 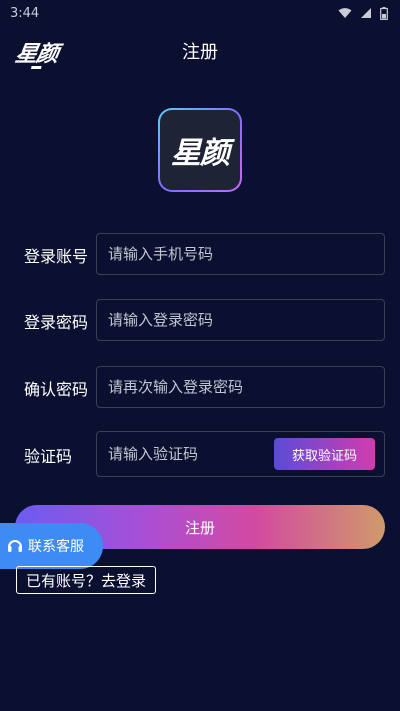 I want to click on verification-code-label: 验证码, so click(x=48, y=456).